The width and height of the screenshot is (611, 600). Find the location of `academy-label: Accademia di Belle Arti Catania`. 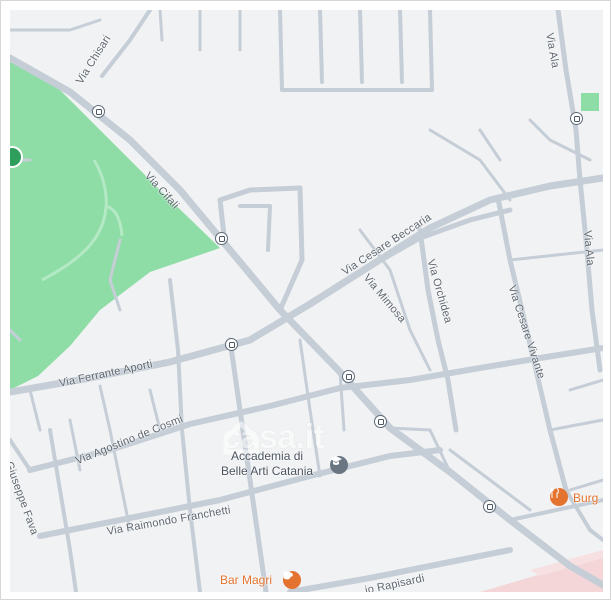

academy-label: Accademia di Belle Arti Catania is located at coordinates (267, 464).